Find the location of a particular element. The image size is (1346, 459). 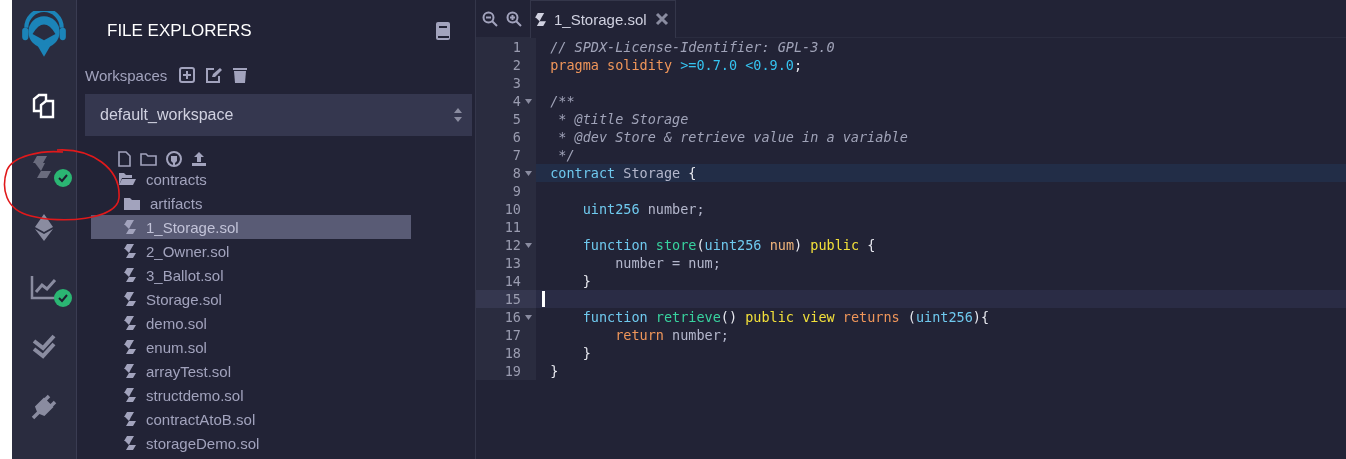

open-folder-icon is located at coordinates (127, 179).